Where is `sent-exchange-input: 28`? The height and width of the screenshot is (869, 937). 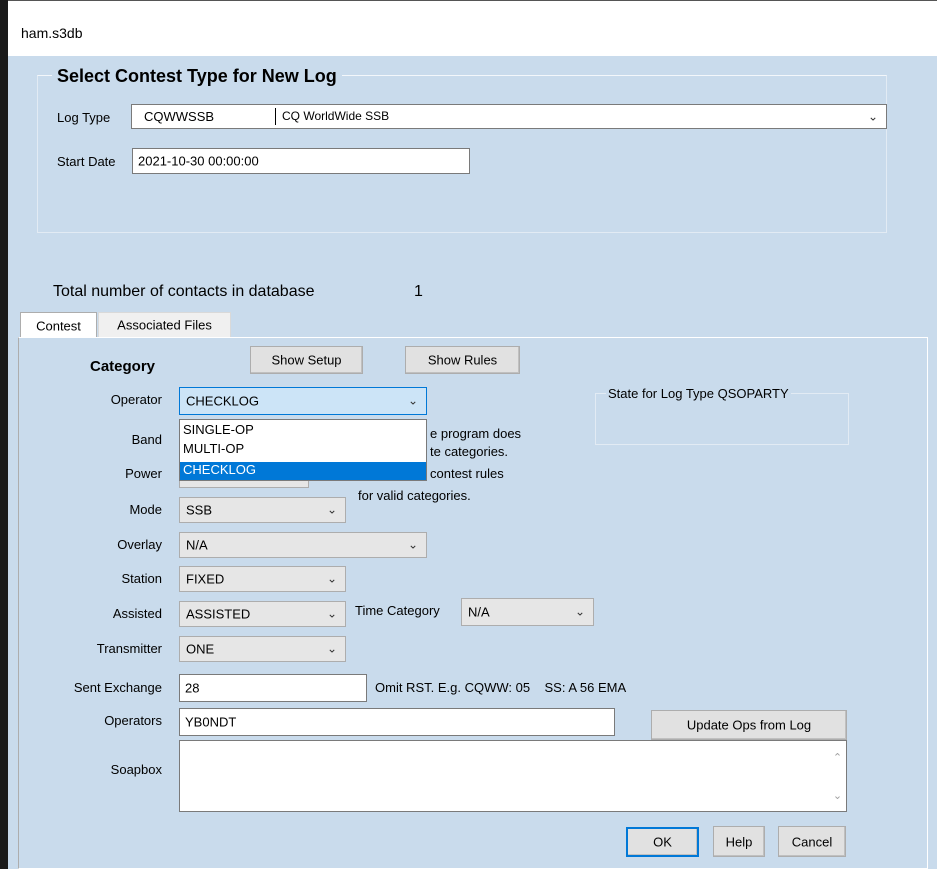 sent-exchange-input: 28 is located at coordinates (273, 688).